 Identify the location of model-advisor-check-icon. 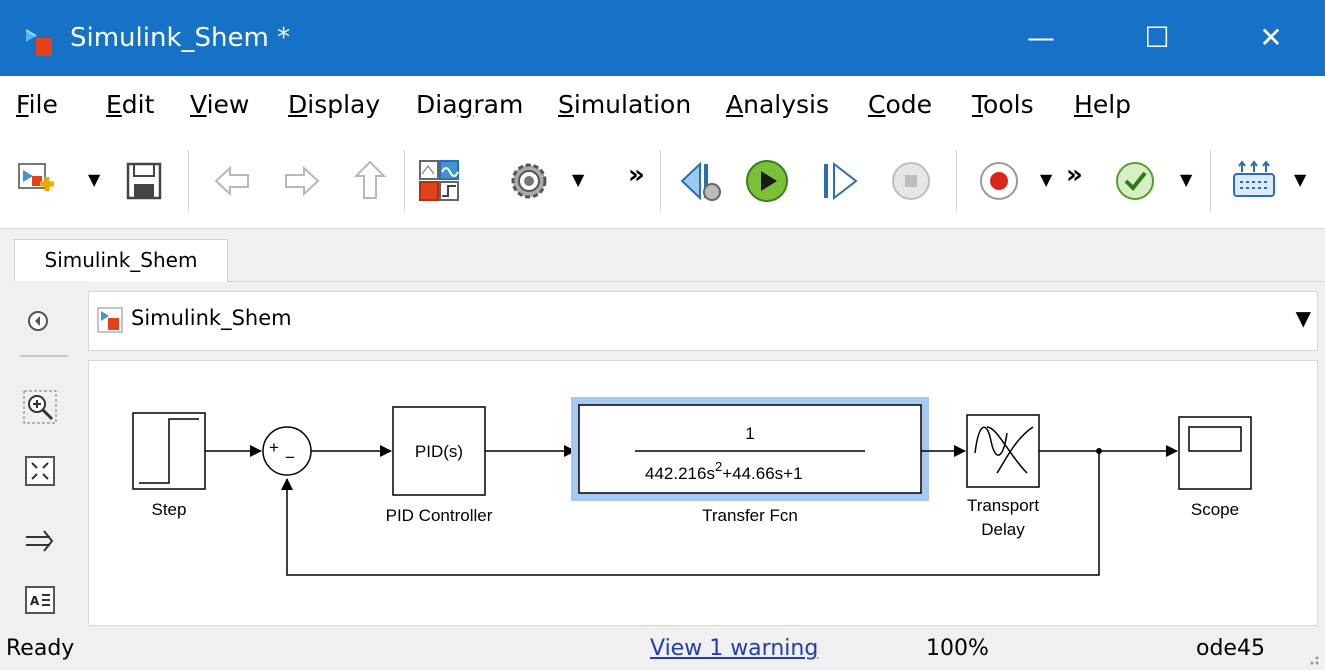
(1135, 181).